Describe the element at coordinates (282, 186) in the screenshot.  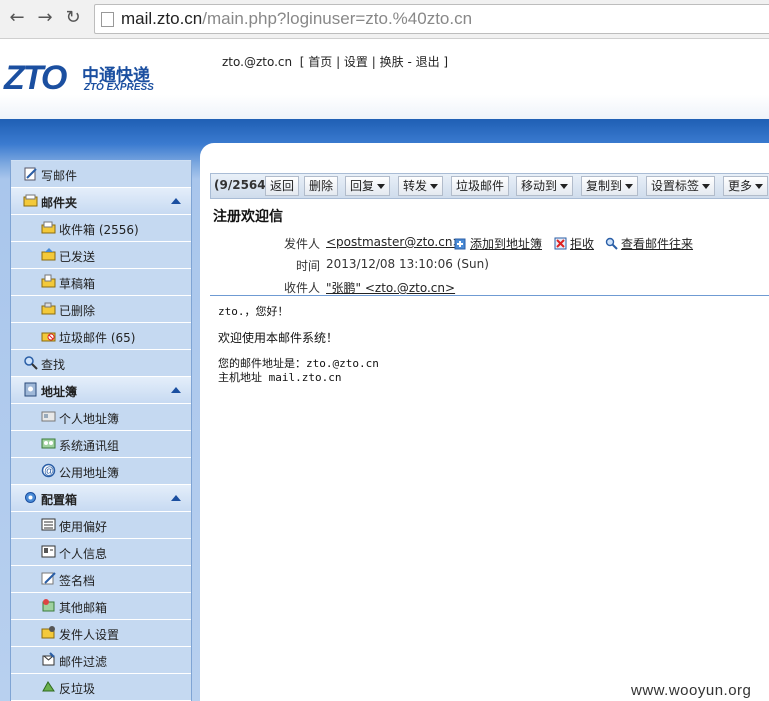
I see `back-button: 返回` at that location.